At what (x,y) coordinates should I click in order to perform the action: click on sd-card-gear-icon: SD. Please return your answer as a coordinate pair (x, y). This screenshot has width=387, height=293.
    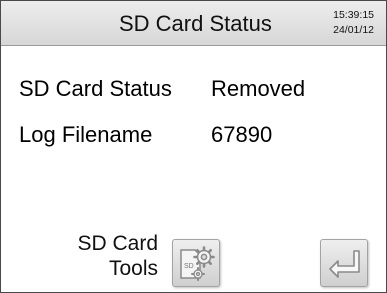
    Looking at the image, I should click on (197, 263).